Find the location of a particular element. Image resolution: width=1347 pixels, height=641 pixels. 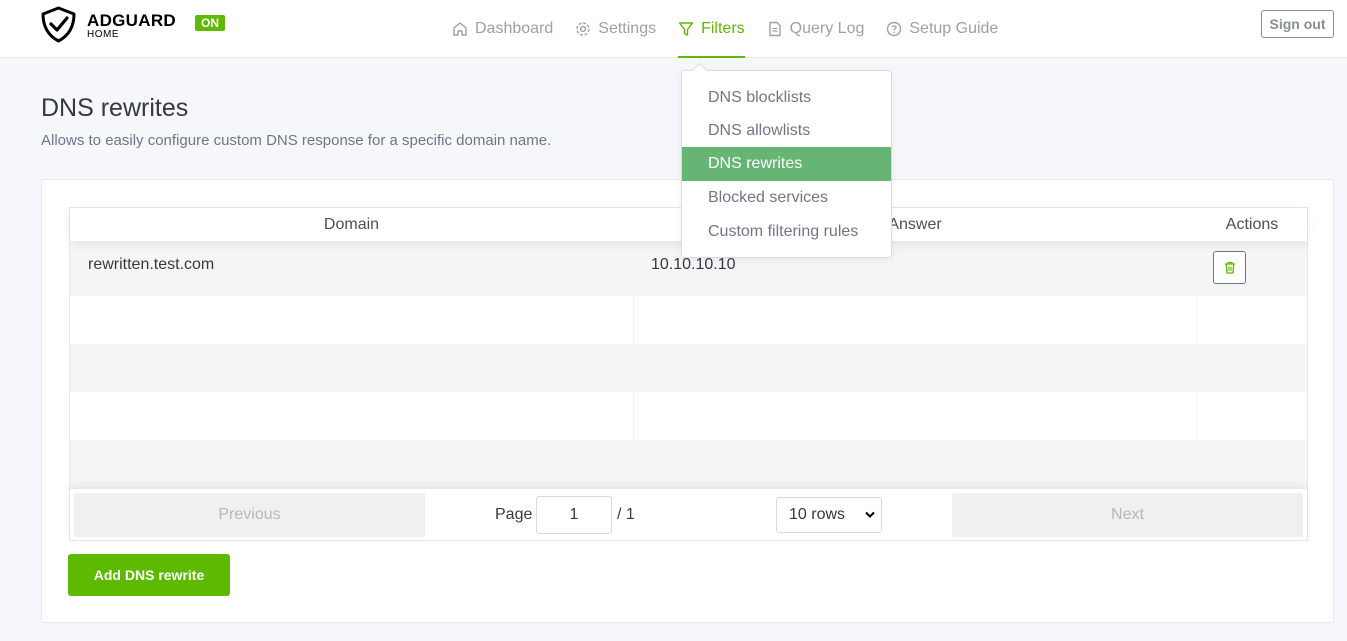

document-icon is located at coordinates (774, 29).